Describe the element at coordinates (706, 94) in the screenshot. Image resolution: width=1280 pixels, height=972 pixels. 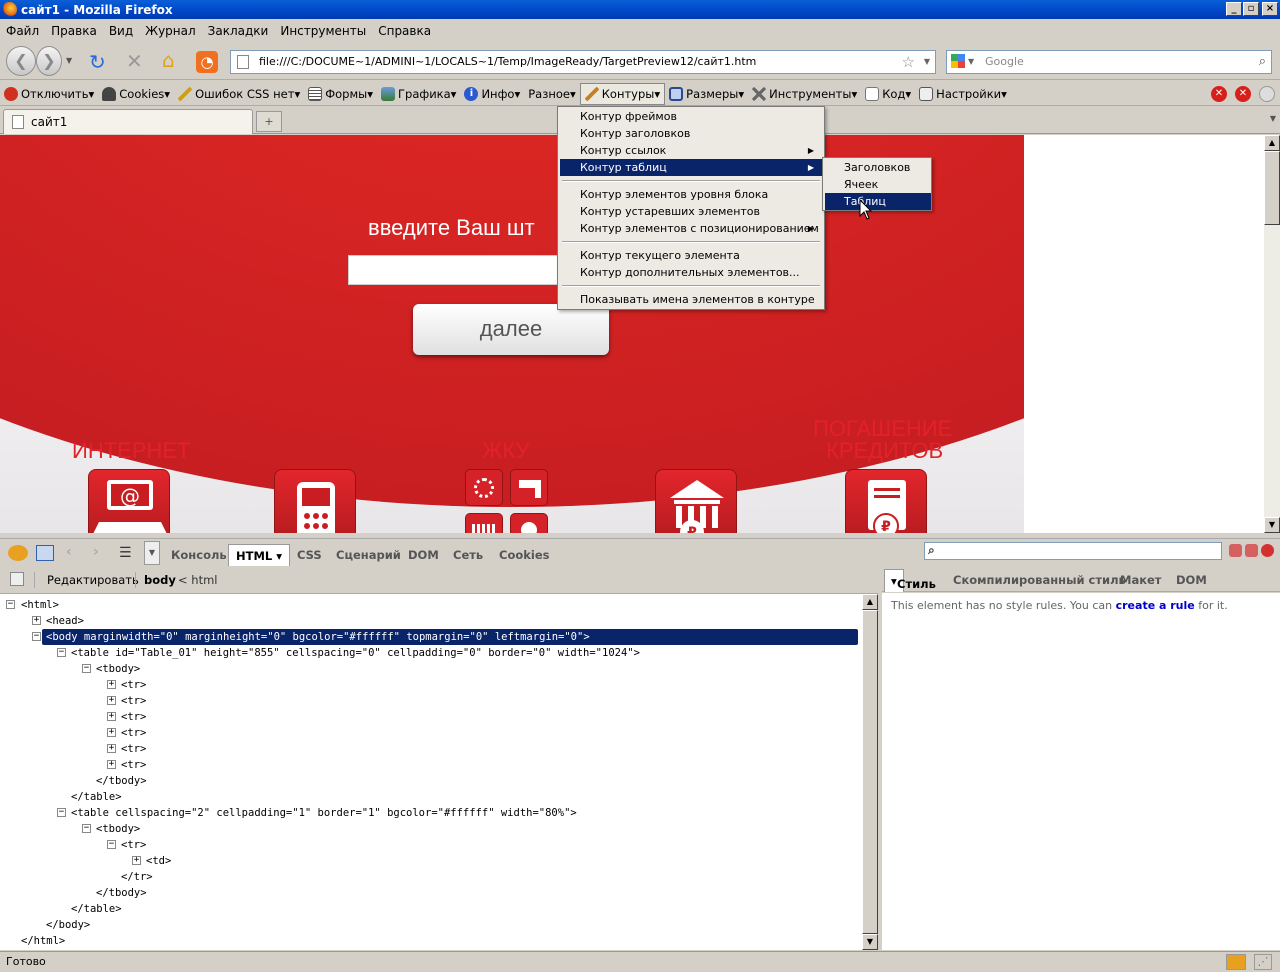
I see `wd-resize: Размеры ▾` at that location.